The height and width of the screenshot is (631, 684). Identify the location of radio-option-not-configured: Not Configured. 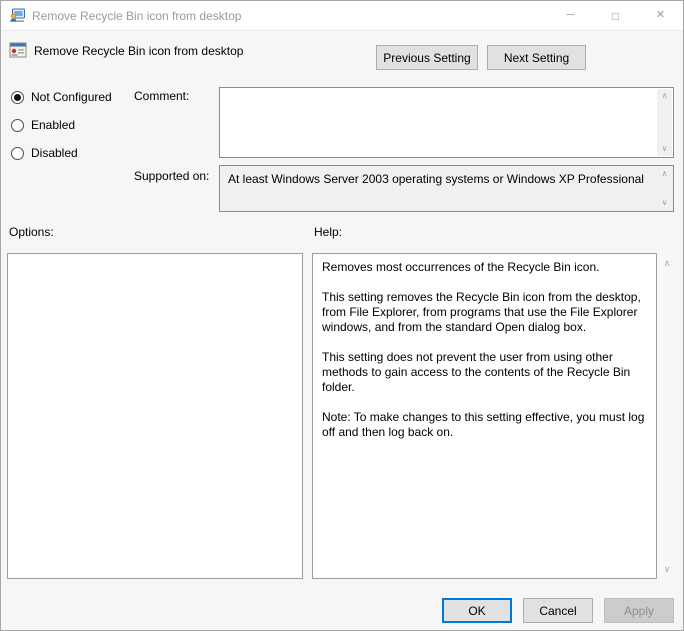
(61, 97).